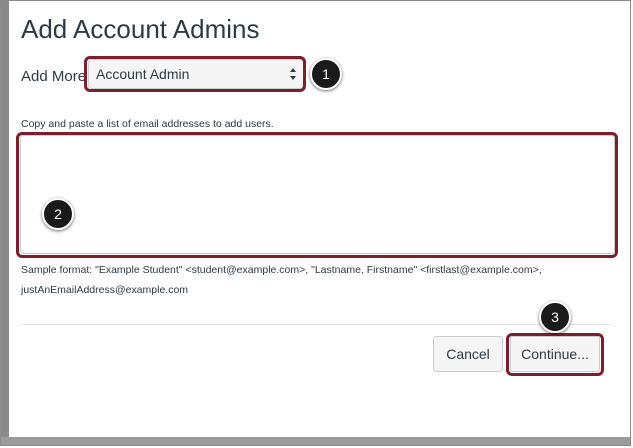  Describe the element at coordinates (196, 74) in the screenshot. I see `role-select: Account Admin` at that location.